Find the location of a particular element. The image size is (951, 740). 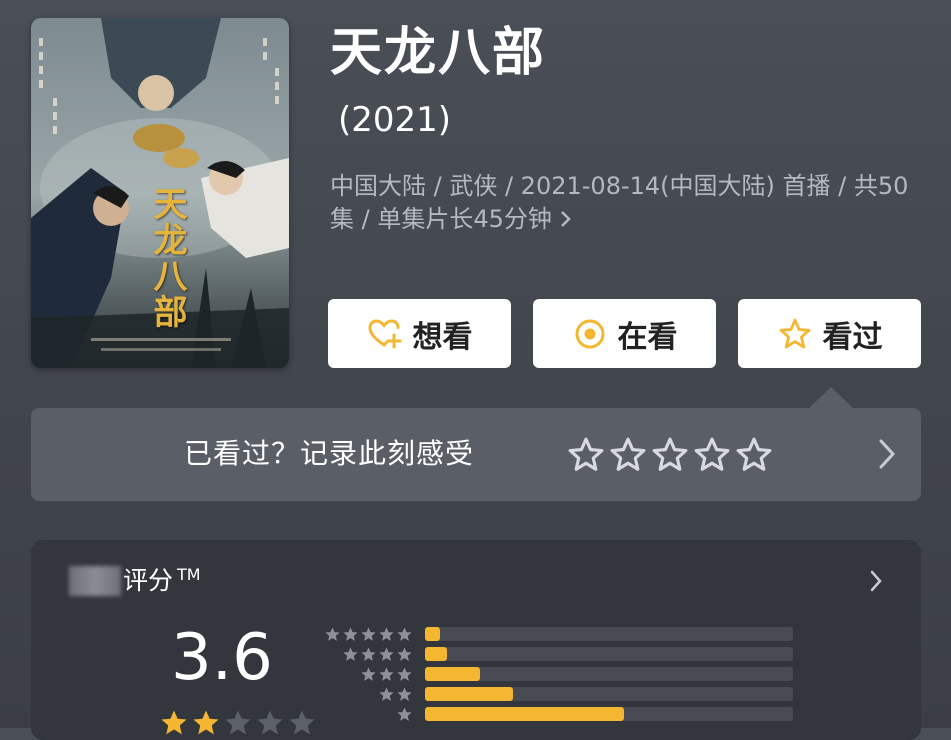

blurred-brand-text is located at coordinates (95, 581).